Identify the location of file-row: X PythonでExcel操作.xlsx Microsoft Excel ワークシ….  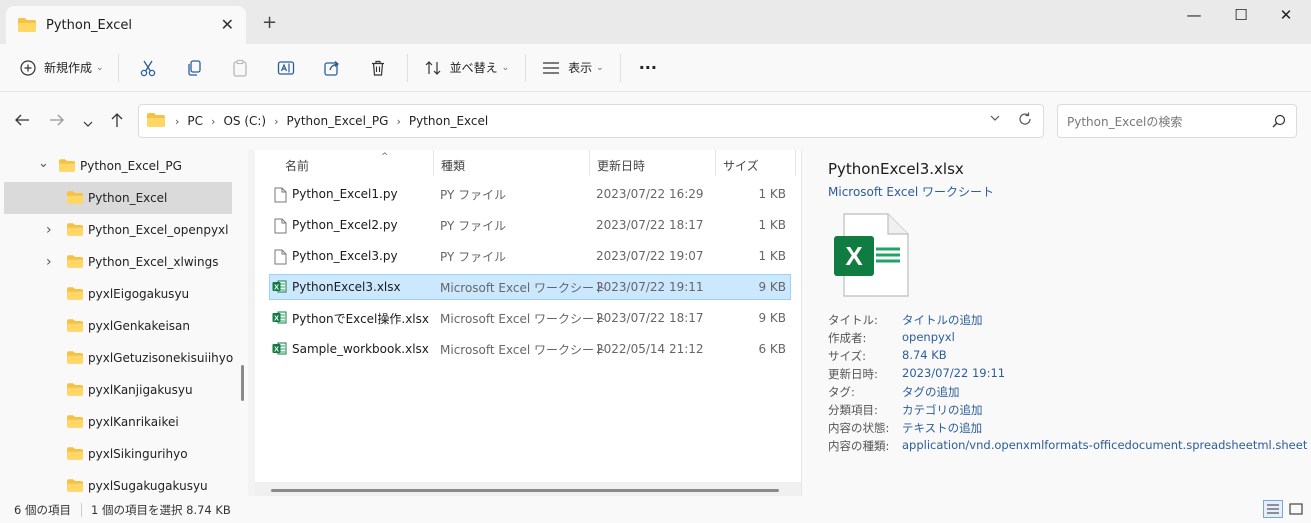
(530, 318).